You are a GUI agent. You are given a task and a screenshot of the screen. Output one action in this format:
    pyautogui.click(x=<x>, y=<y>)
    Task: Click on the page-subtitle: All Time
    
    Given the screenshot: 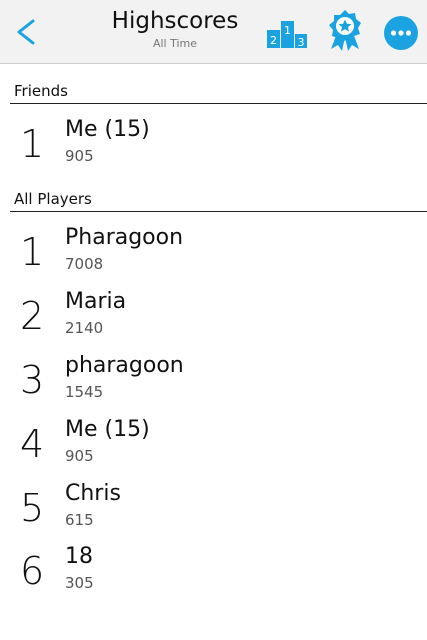 What is the action you would take?
    pyautogui.click(x=175, y=43)
    